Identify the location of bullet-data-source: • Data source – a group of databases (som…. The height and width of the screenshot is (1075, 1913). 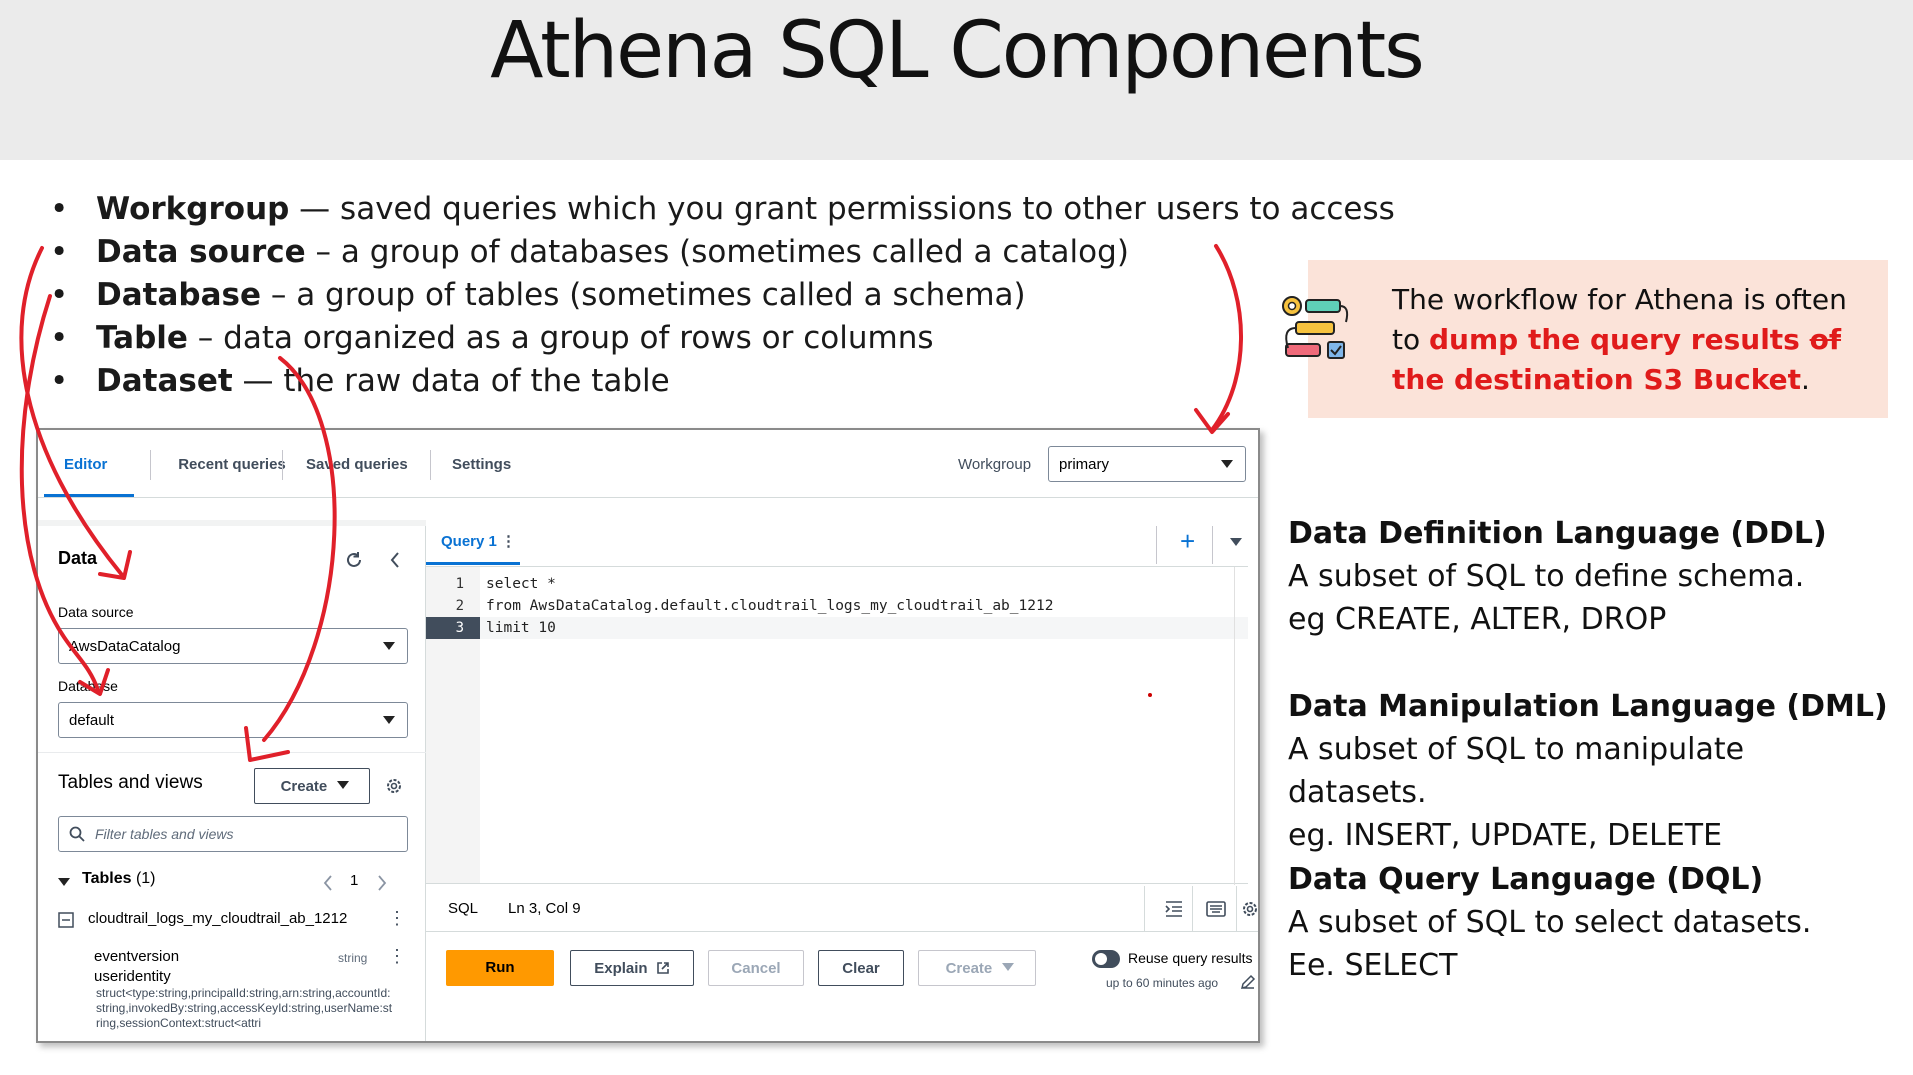
(589, 252).